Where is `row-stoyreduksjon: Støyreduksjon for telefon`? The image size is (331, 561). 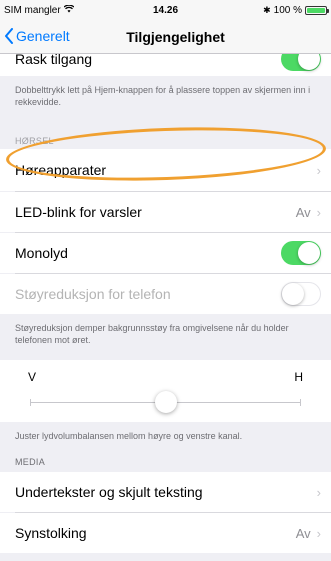
row-stoyreduksjon: Støyreduksjon for telefon is located at coordinates (165, 294).